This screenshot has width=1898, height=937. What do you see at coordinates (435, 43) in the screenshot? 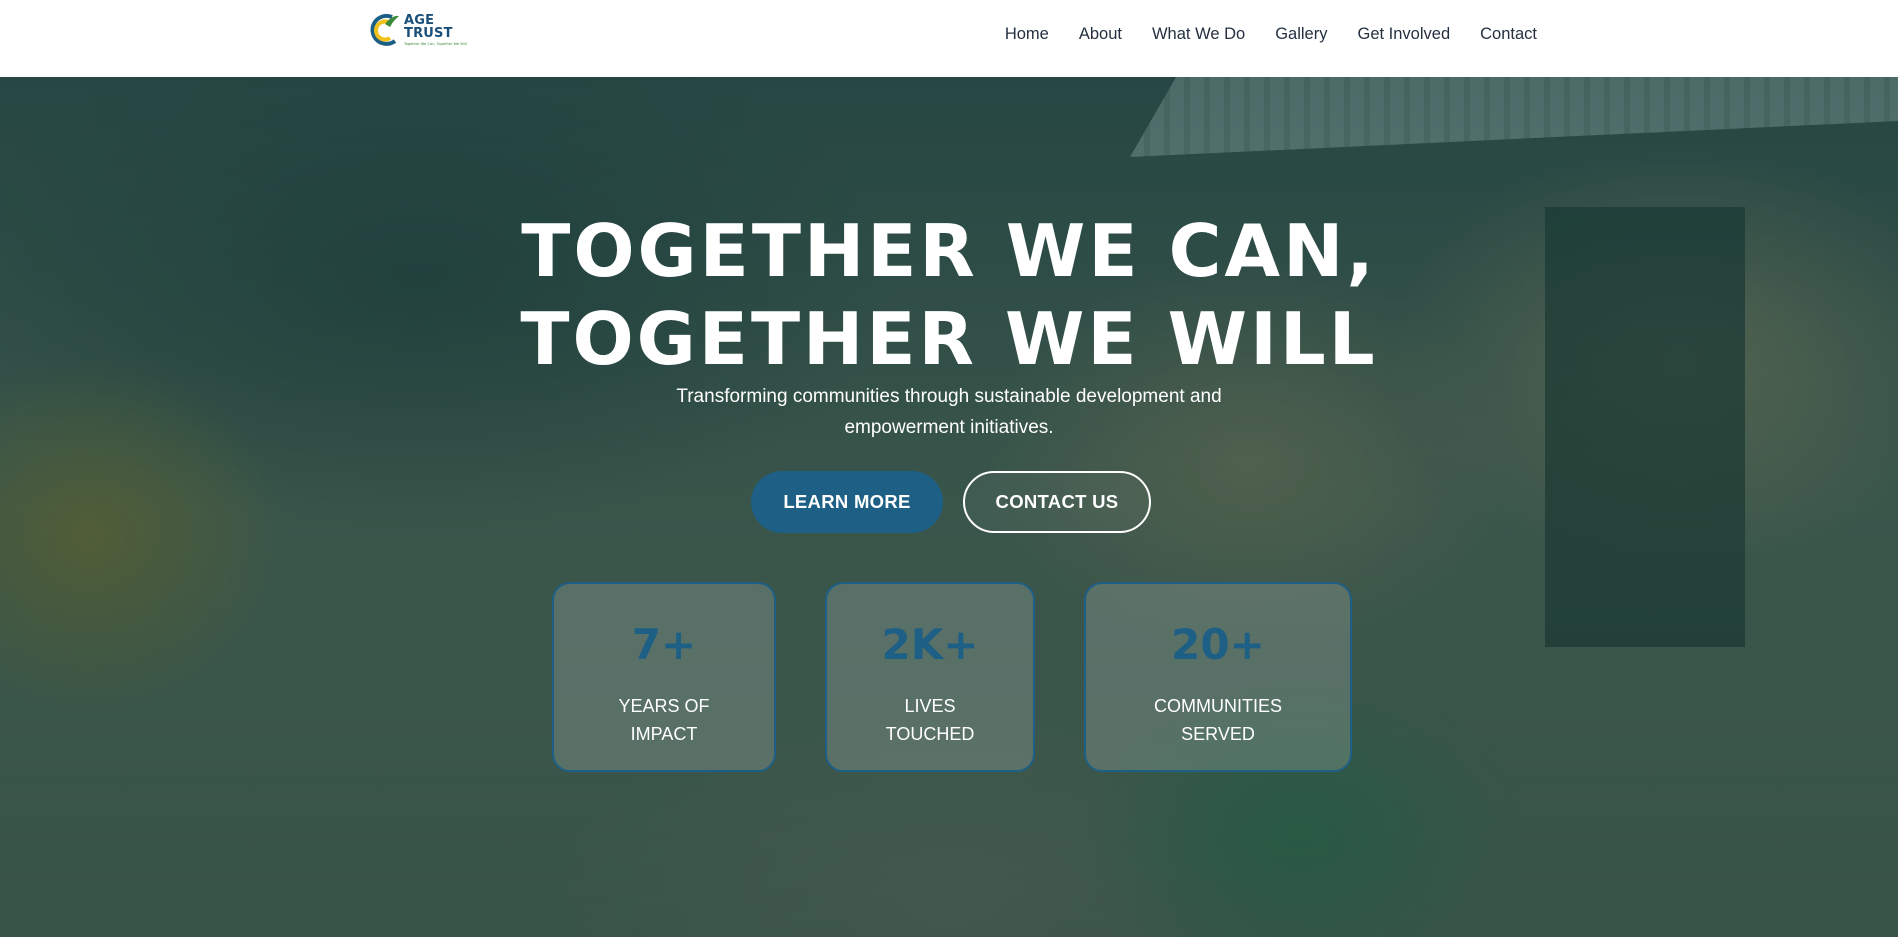
I see `logo-tagline: Together We Can, Together We Will` at bounding box center [435, 43].